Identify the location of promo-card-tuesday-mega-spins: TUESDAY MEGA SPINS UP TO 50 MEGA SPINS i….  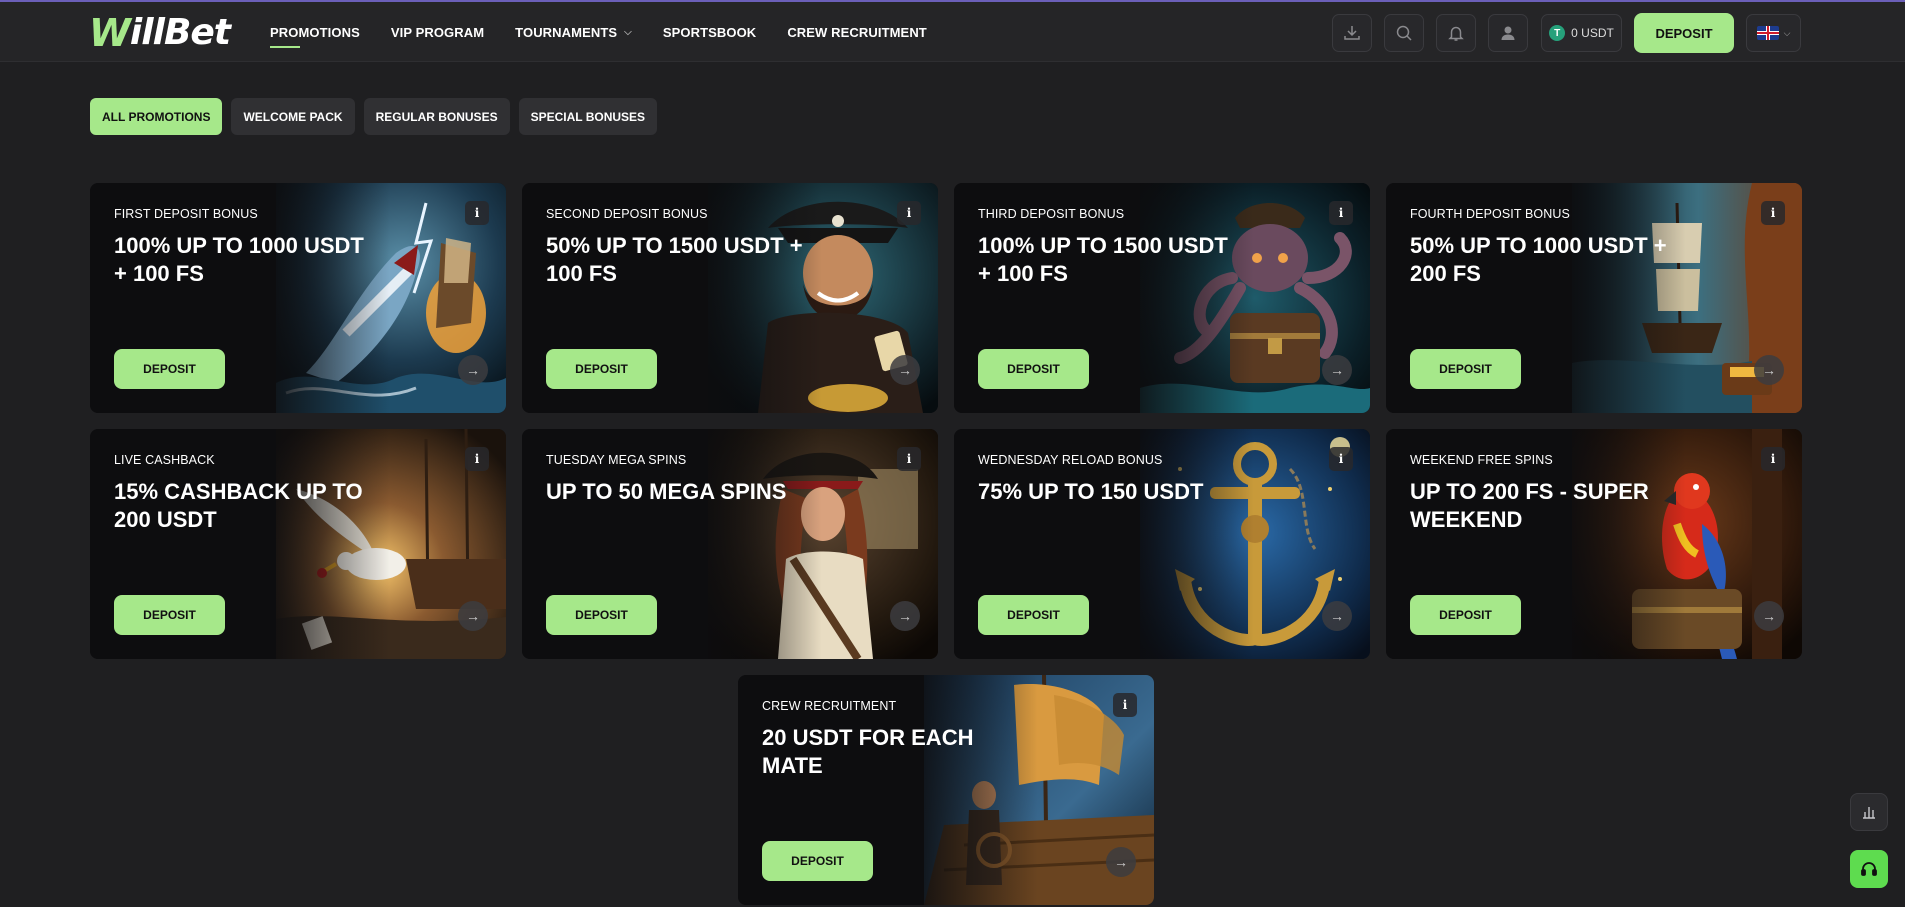
(730, 544).